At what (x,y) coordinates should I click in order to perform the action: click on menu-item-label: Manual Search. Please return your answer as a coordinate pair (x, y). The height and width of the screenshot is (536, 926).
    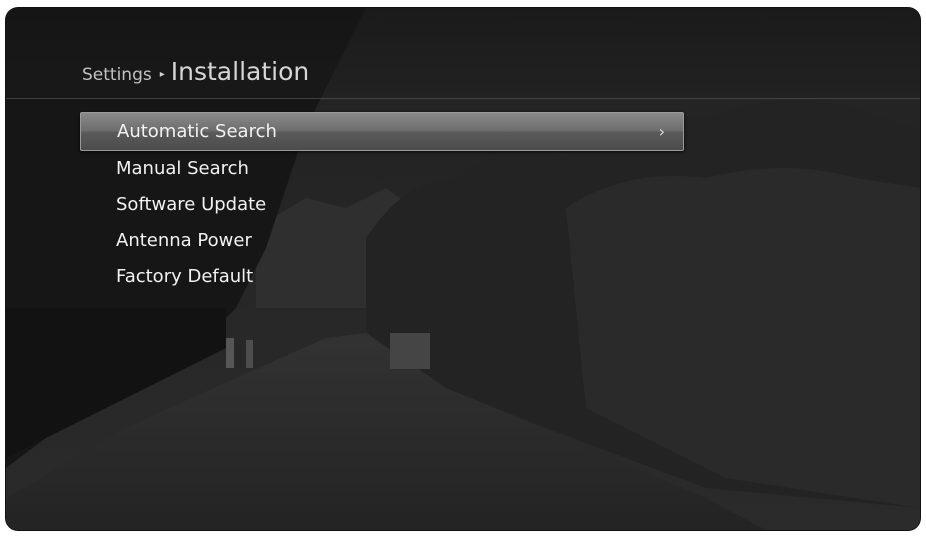
    Looking at the image, I should click on (182, 168).